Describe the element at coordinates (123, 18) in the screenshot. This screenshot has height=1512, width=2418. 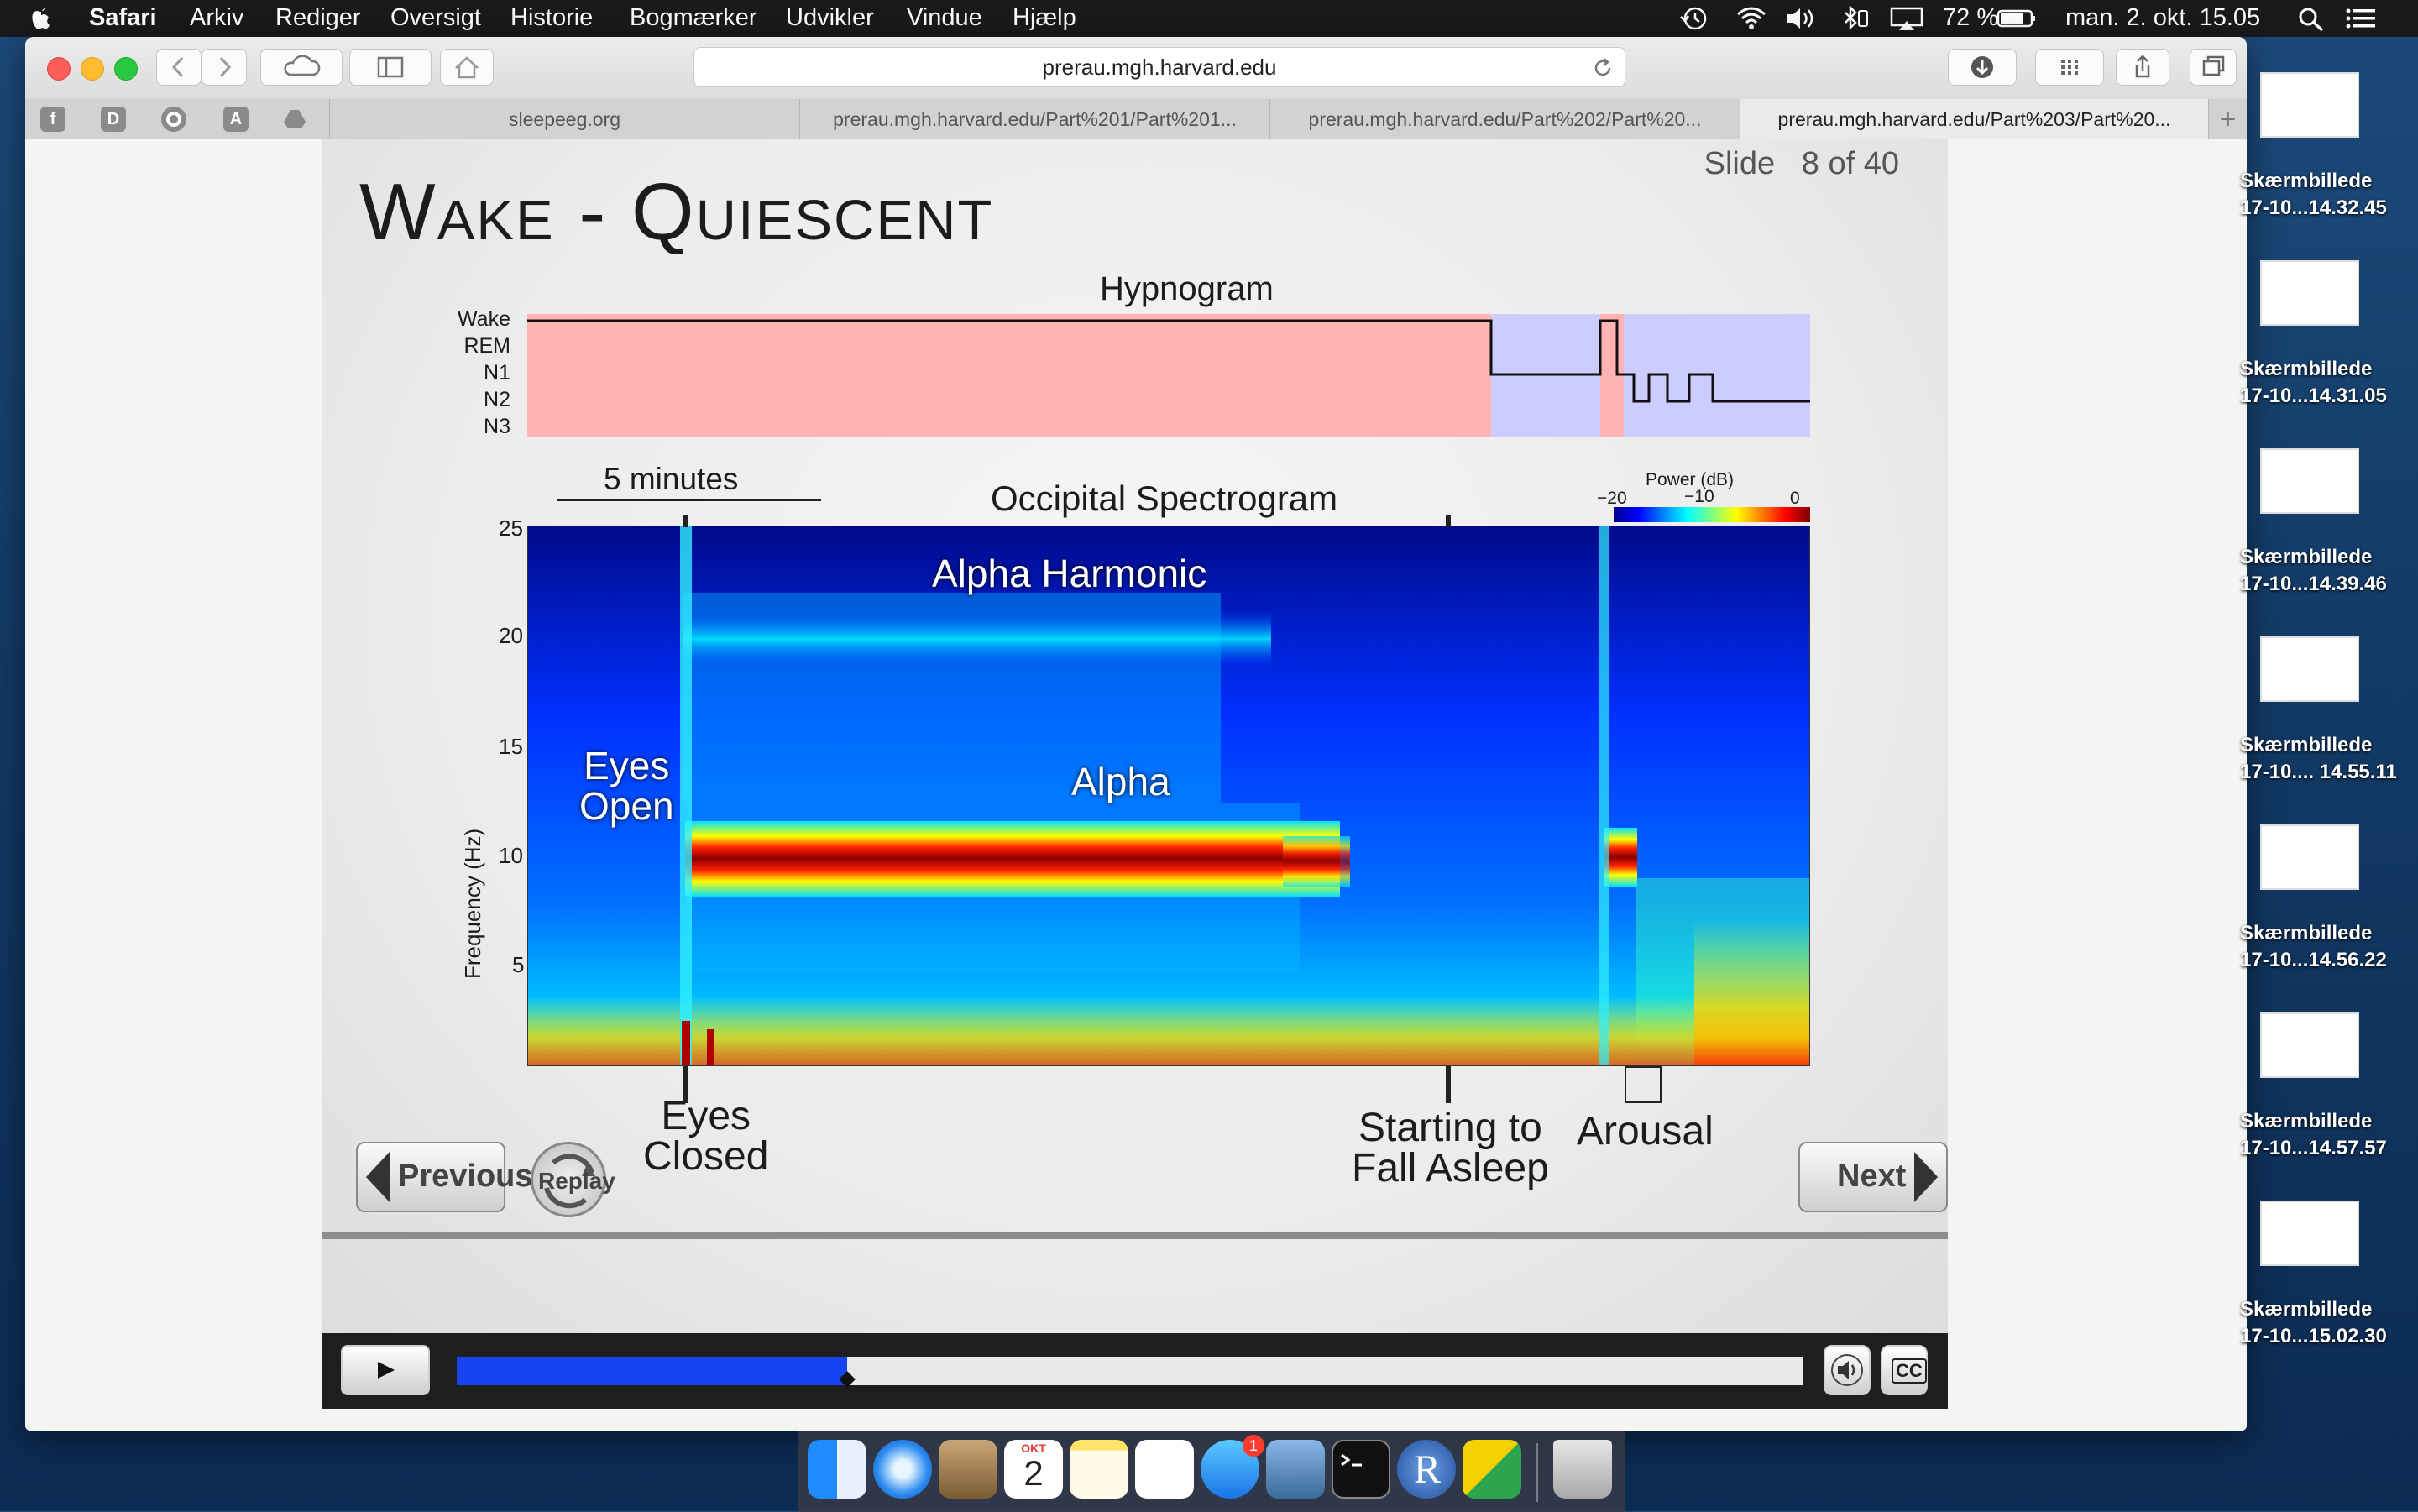
I see `menu-app-name: Safari` at that location.